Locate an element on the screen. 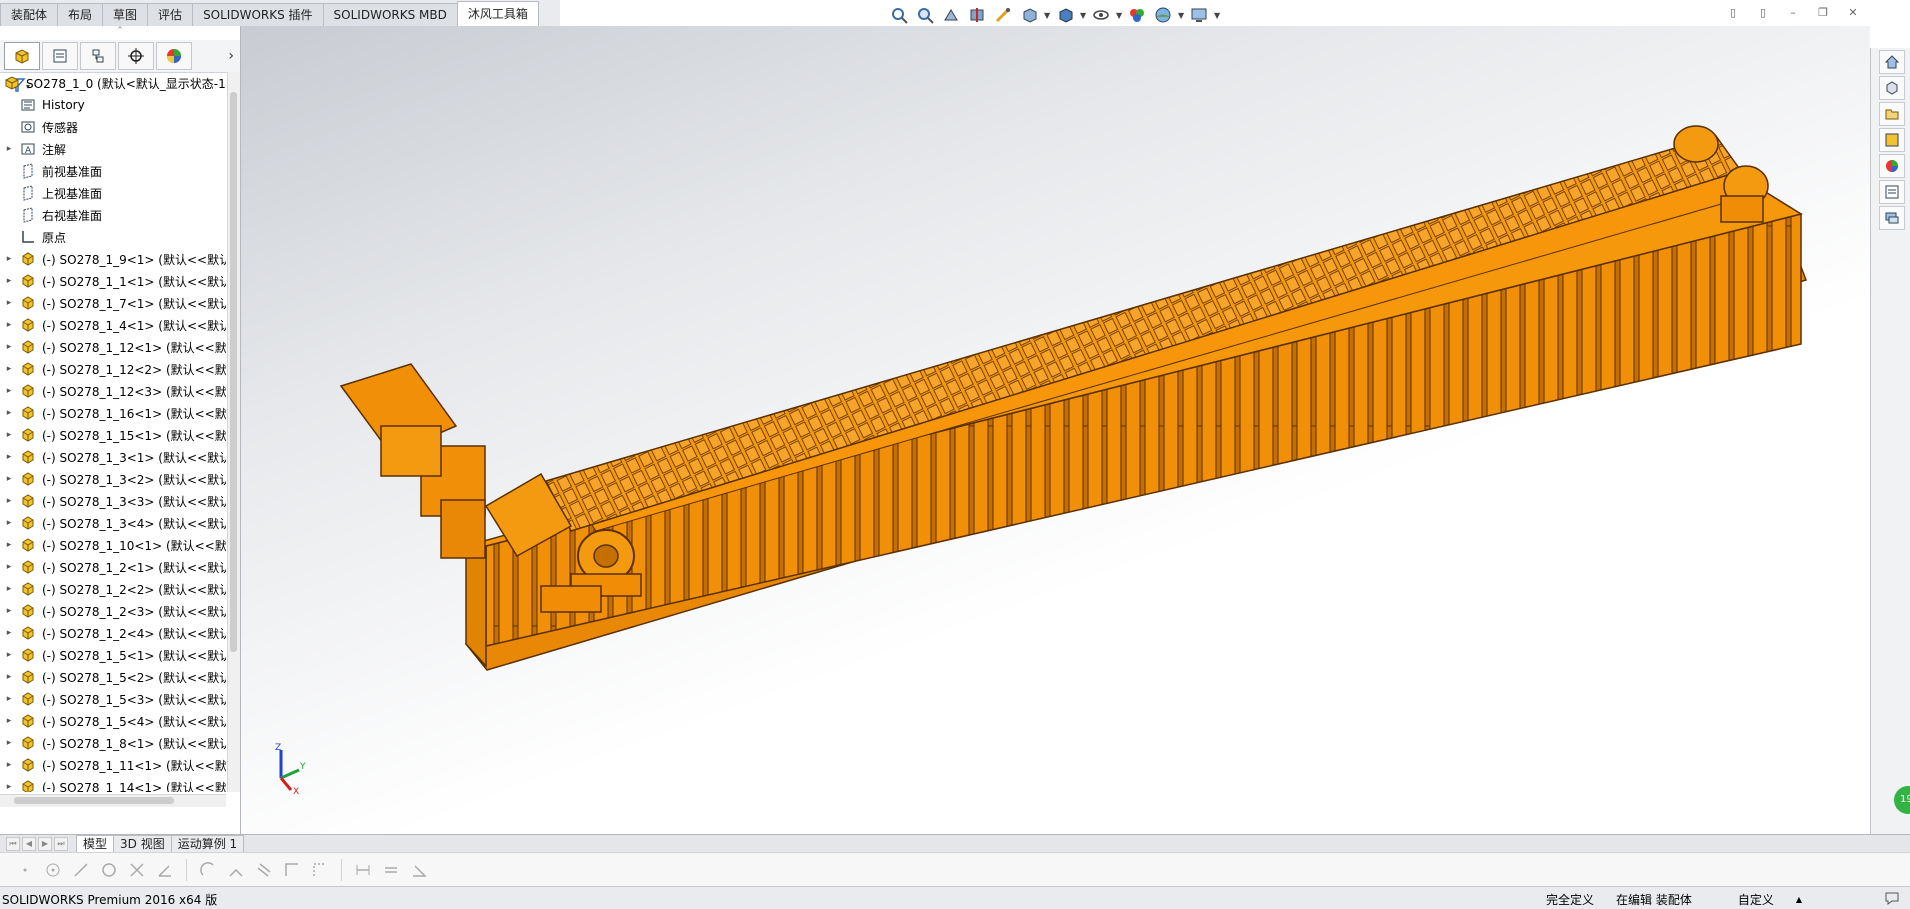 The height and width of the screenshot is (909, 1910). tree-item: ▸ (-) SO278_1_1<1> (默认<<默认 is located at coordinates (113, 281).